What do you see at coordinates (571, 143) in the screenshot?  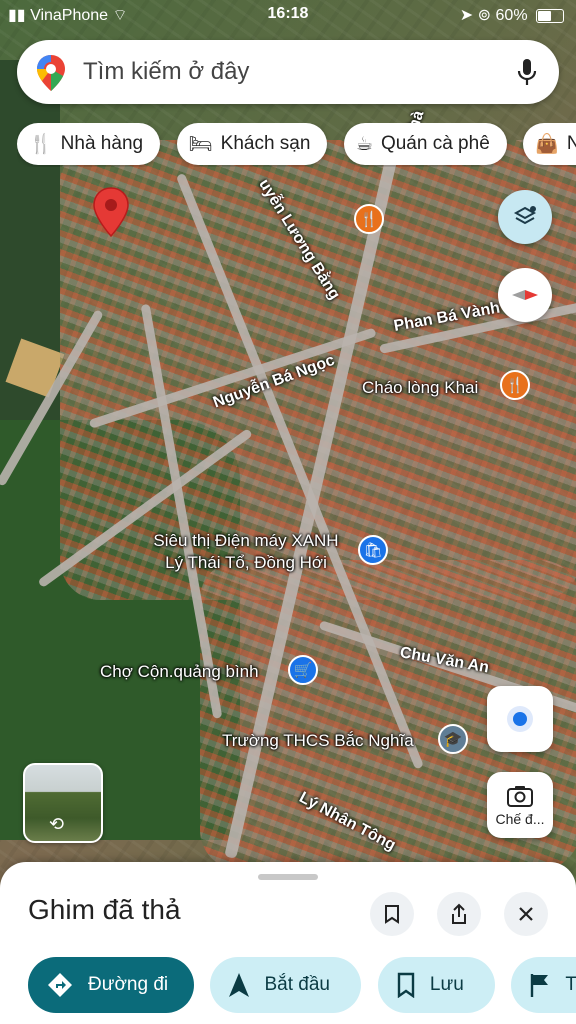 I see `chip-label: N` at bounding box center [571, 143].